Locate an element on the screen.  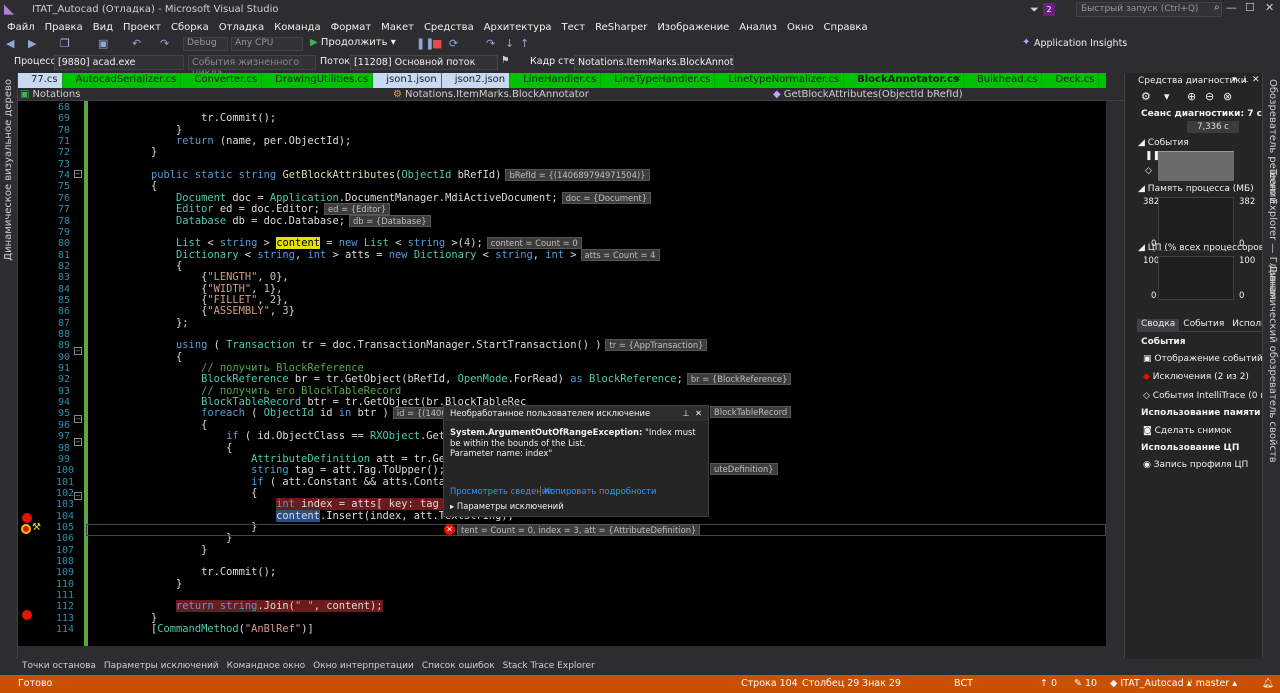
code-text: }; is located at coordinates (157, 323).